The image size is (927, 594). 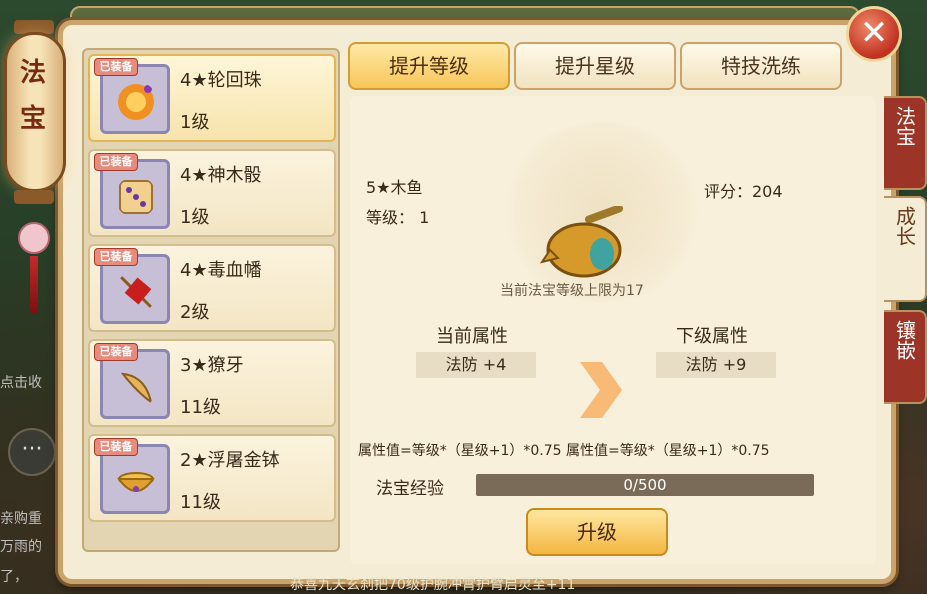 I want to click on dice-icon, so click(x=136, y=197).